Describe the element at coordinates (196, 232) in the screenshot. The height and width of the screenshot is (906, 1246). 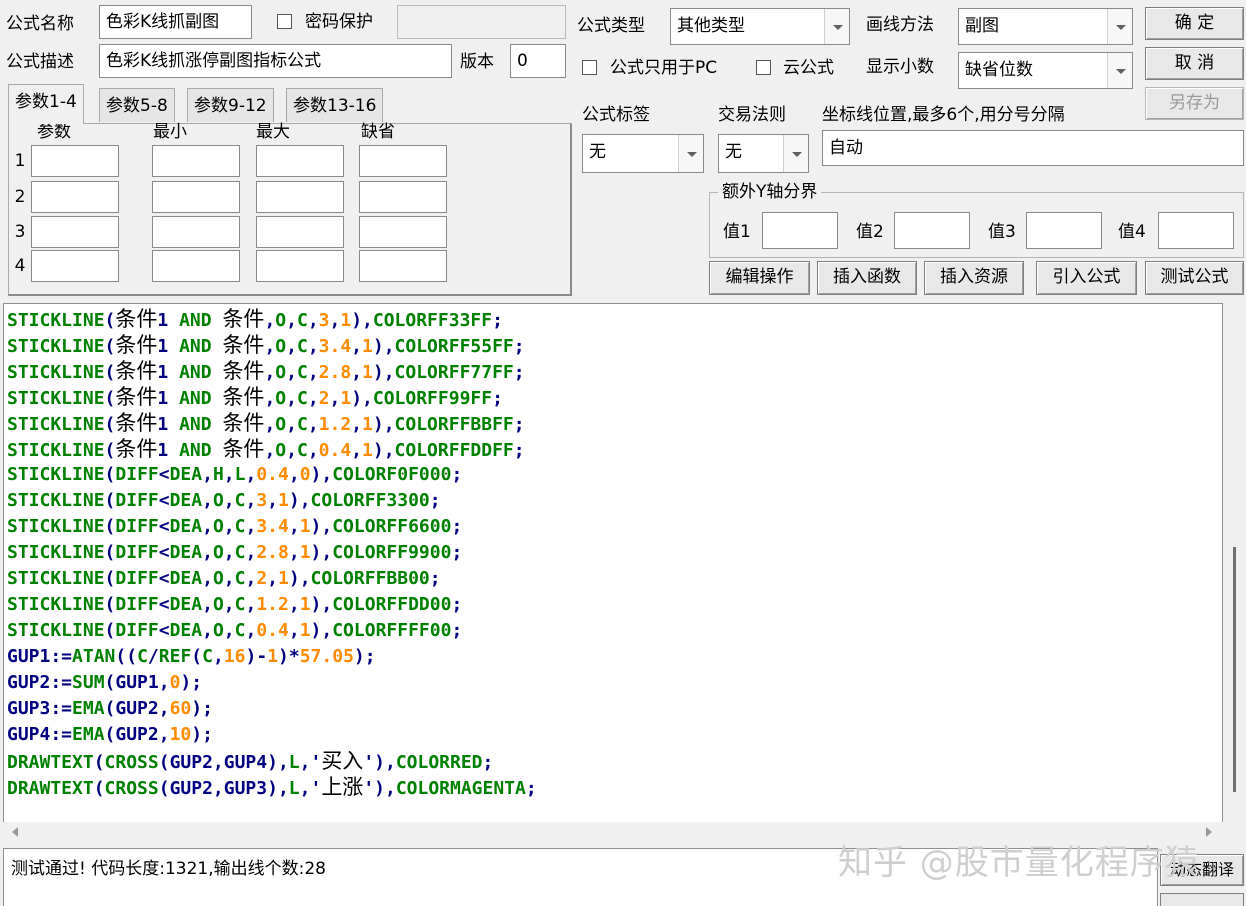
I see `param-3-min-field` at that location.